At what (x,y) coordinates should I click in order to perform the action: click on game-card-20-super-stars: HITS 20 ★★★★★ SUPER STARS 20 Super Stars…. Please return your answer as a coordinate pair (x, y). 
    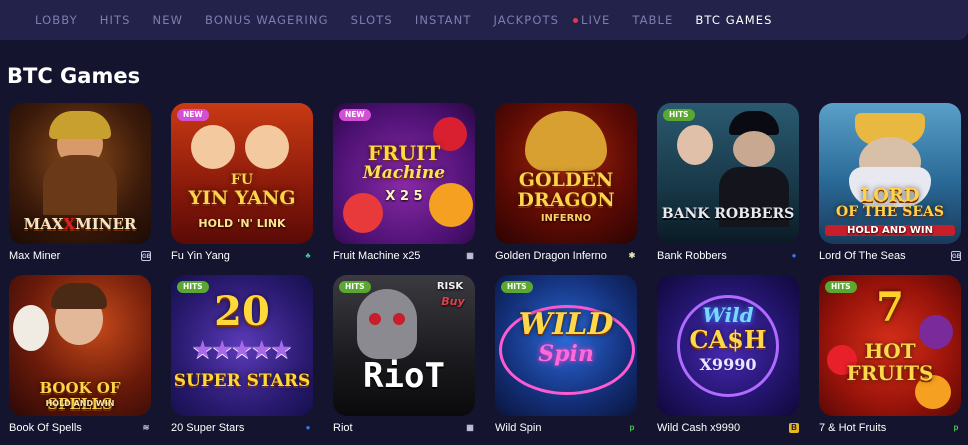
    Looking at the image, I should click on (243, 354).